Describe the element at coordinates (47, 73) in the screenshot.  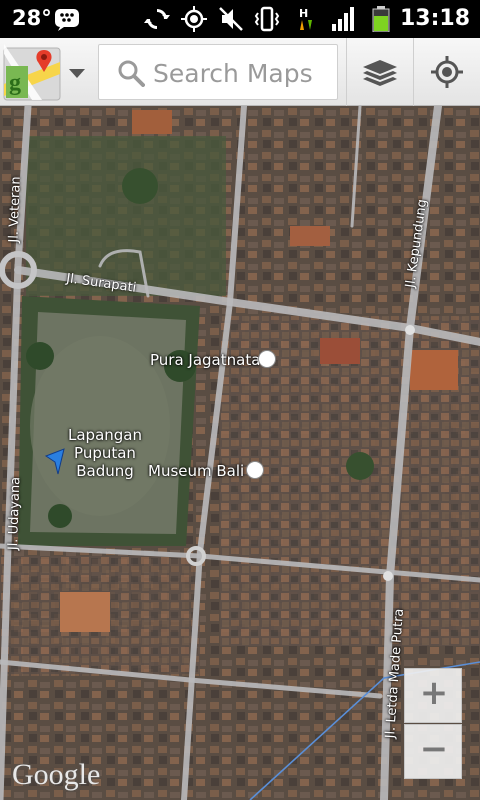
I see `maps-menu-button: g` at that location.